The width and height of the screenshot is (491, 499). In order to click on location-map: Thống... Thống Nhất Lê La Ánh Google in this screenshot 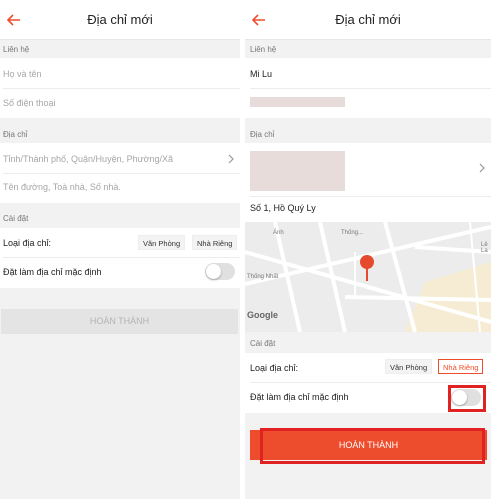, I will do `click(368, 277)`.